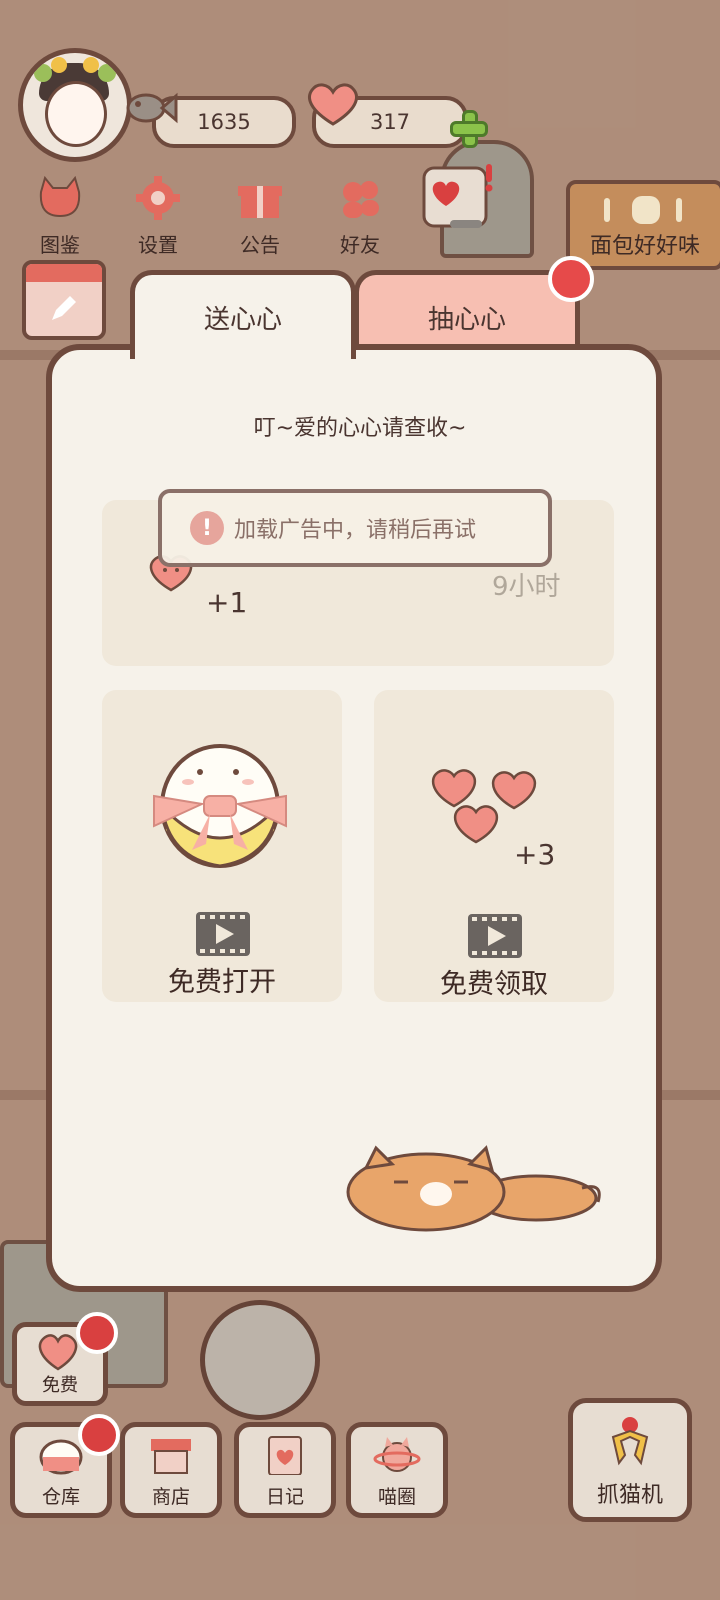 This screenshot has width=720, height=1600. I want to click on tab-send-hearts: 送心心, so click(243, 314).